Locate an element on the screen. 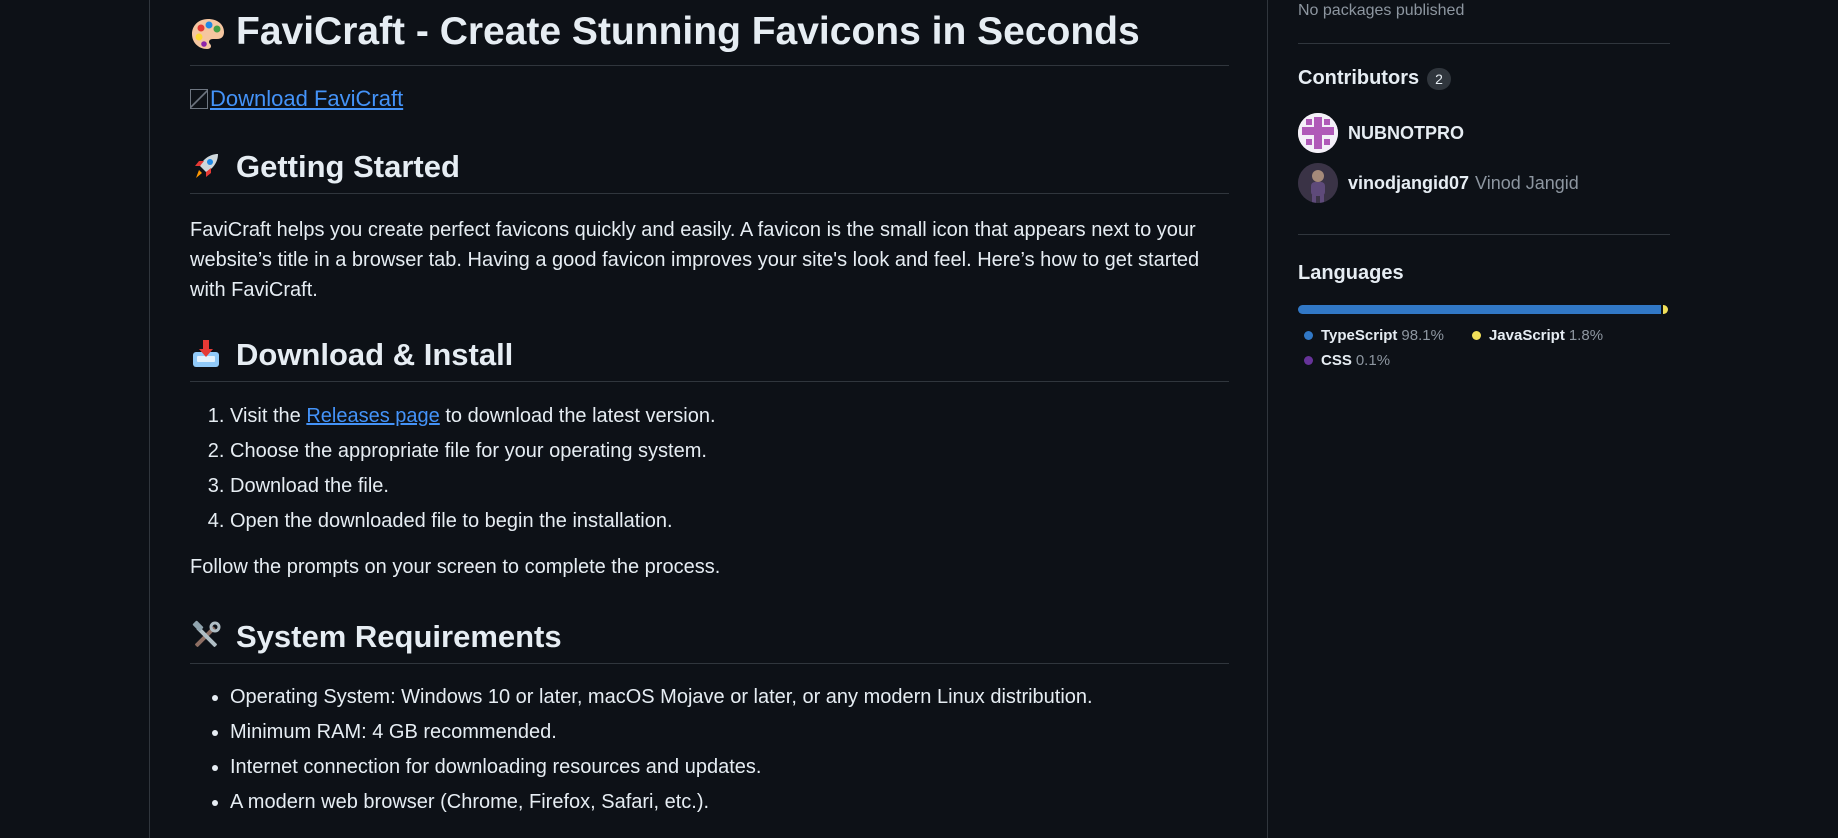 Image resolution: width=1838 pixels, height=838 pixels. contributor-item: vinodjangid07 Vinod Jangid is located at coordinates (1438, 183).